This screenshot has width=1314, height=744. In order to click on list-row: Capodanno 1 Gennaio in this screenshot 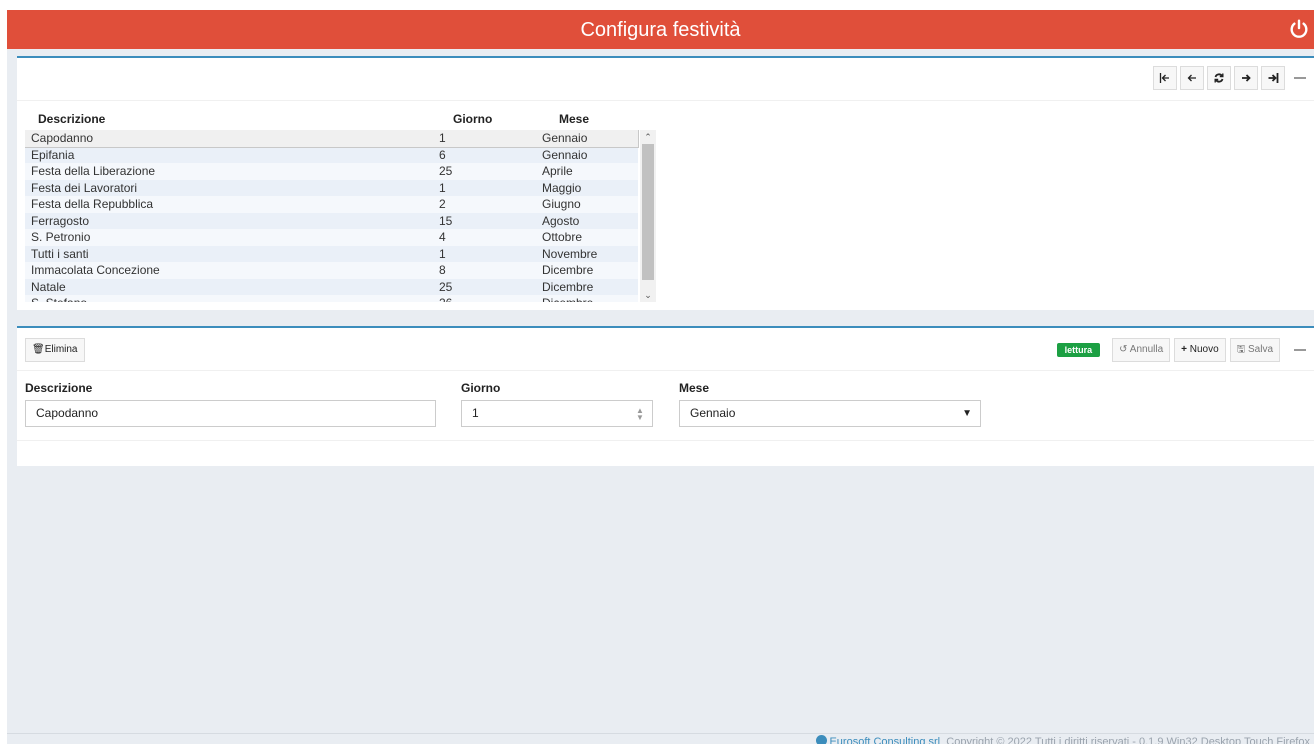, I will do `click(332, 139)`.